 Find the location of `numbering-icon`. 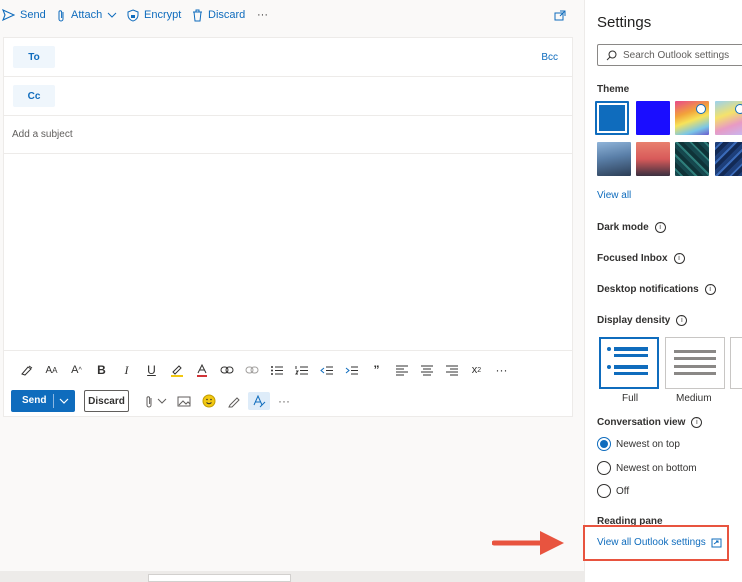

numbering-icon is located at coordinates (301, 370).